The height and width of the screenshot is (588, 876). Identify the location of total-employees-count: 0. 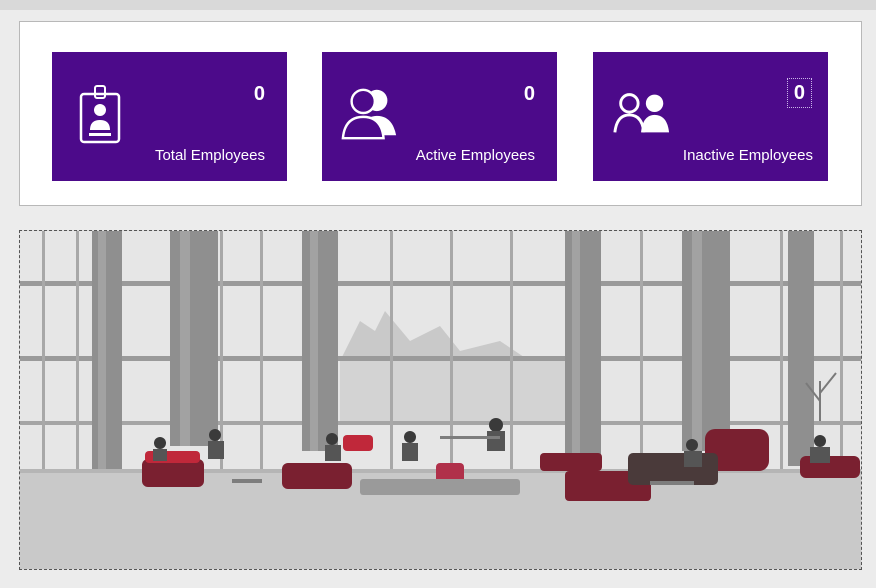
(259, 94).